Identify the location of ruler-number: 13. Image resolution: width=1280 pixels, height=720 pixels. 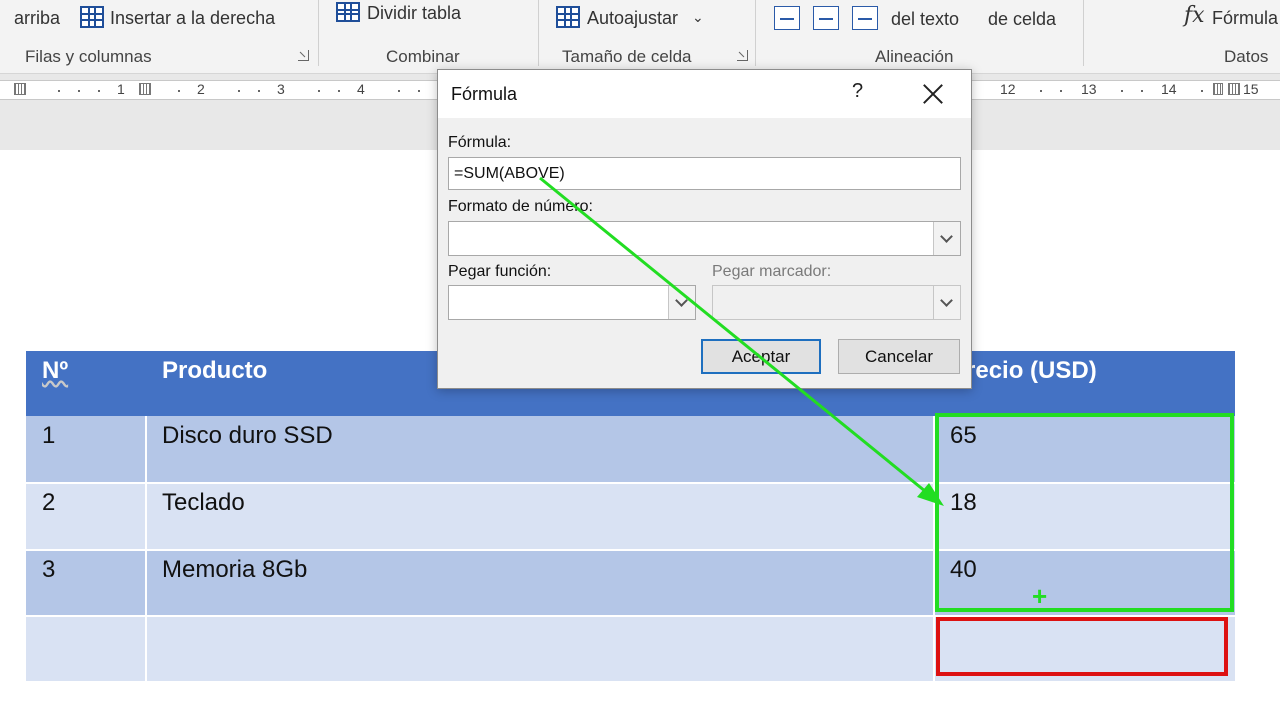
(1089, 89).